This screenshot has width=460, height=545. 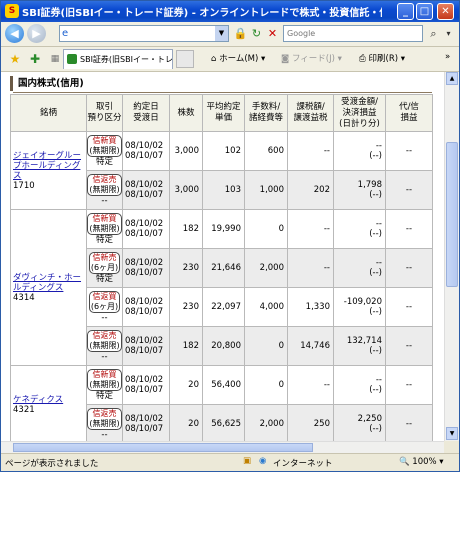 I want to click on search-input: Google, so click(x=353, y=33).